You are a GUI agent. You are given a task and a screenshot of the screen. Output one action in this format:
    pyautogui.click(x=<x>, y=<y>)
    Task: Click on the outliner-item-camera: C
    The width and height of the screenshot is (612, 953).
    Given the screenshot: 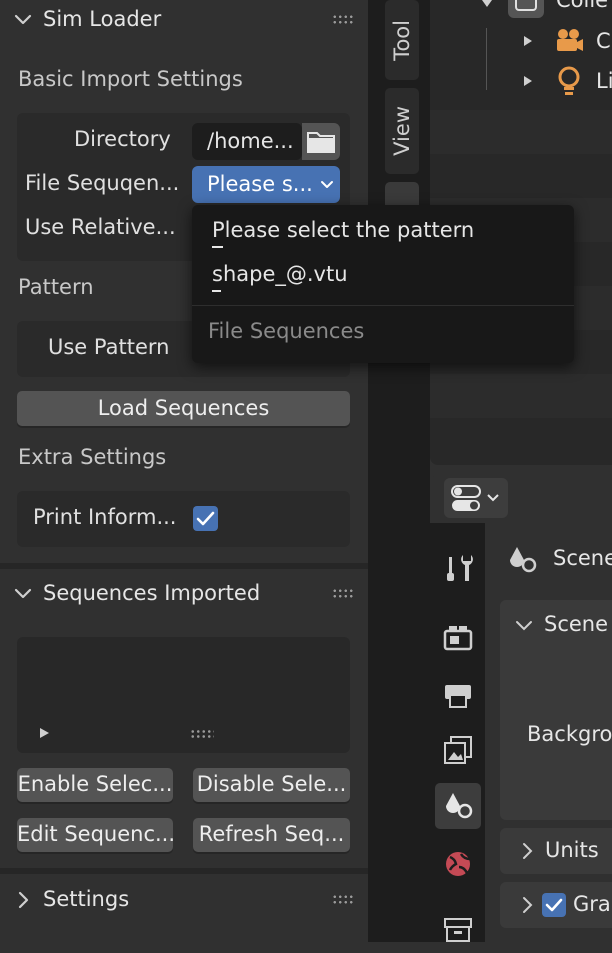 What is the action you would take?
    pyautogui.click(x=603, y=41)
    